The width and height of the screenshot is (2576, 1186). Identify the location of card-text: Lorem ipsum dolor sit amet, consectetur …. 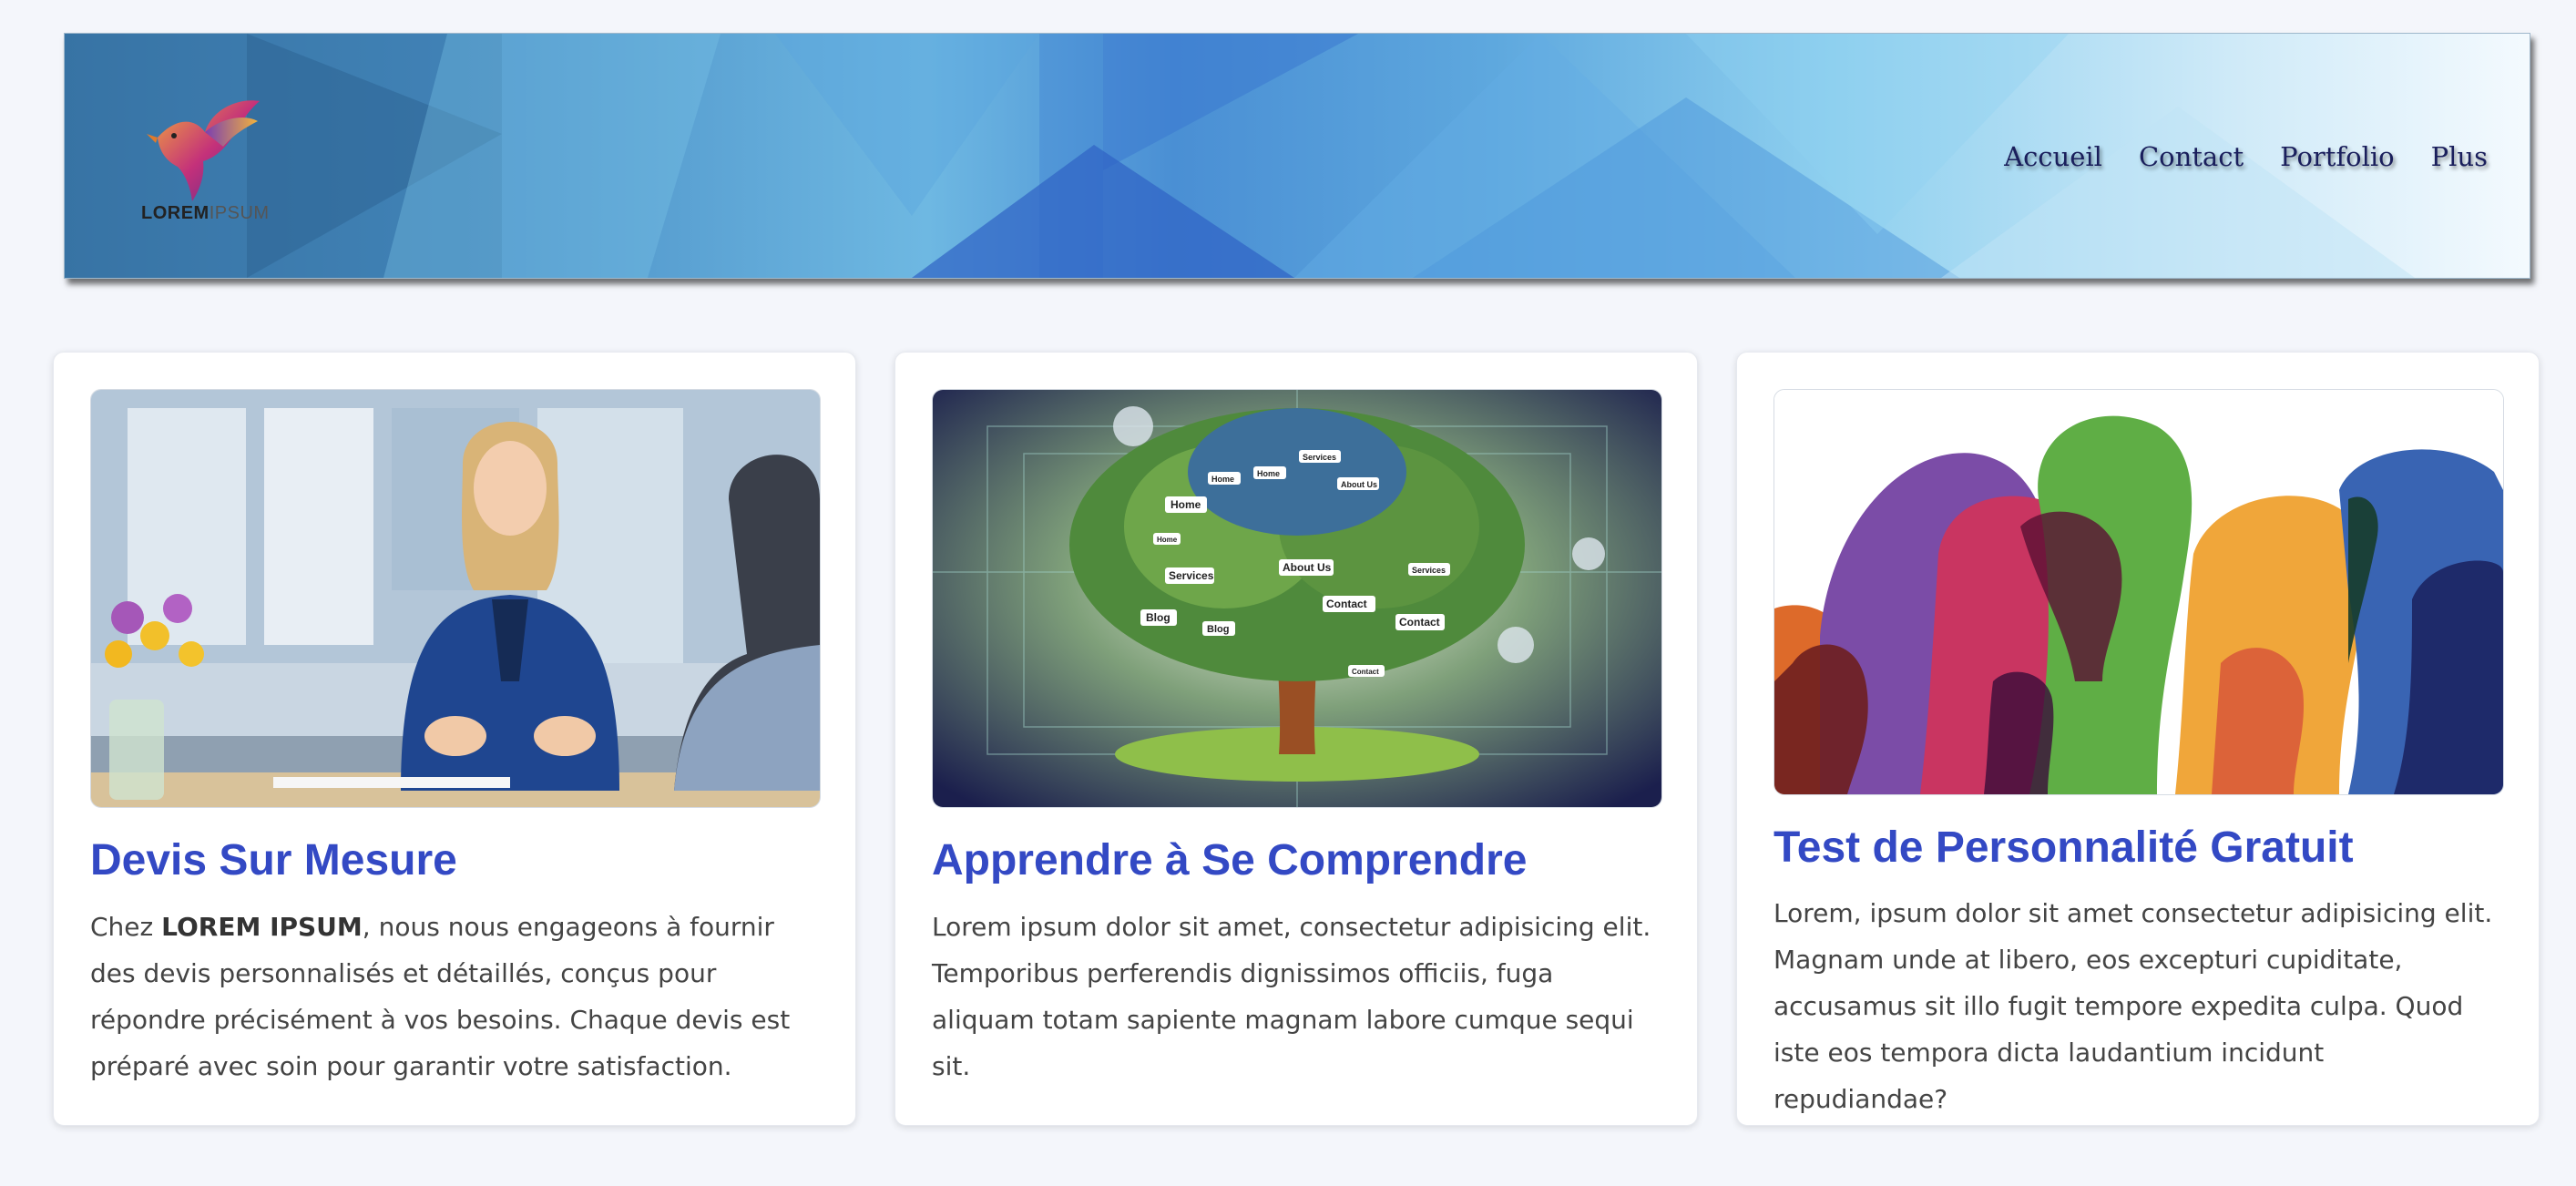
(1291, 996).